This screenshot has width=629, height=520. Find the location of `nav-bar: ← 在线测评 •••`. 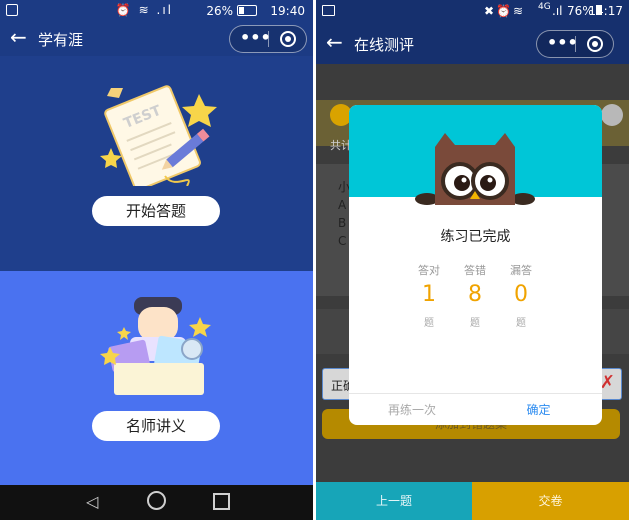

nav-bar: ← 在线测评 ••• is located at coordinates (472, 44).